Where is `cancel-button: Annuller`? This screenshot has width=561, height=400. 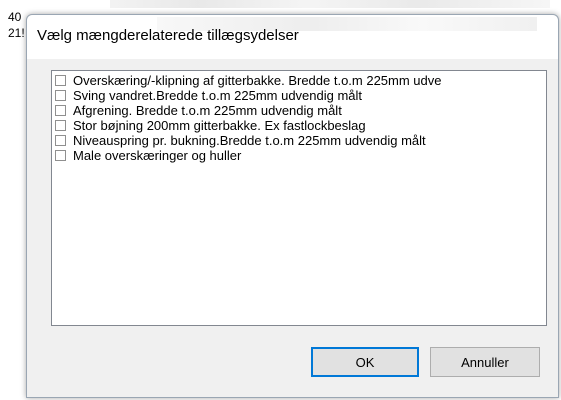
cancel-button: Annuller is located at coordinates (485, 362).